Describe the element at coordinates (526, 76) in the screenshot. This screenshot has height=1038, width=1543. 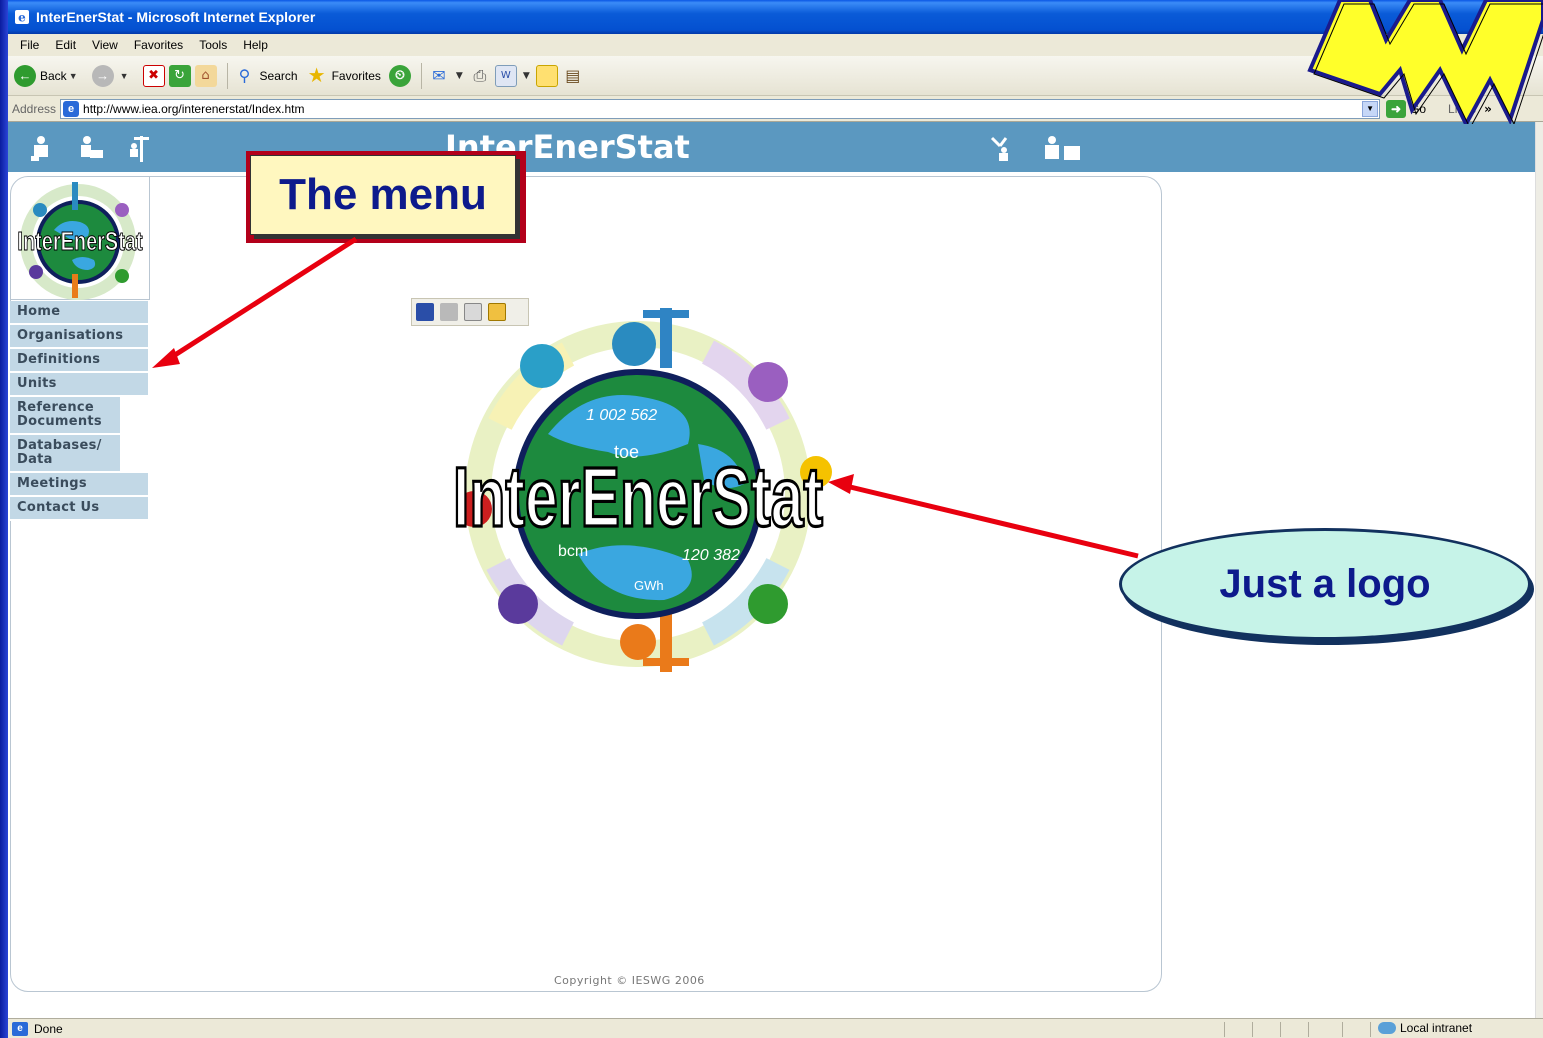
I see `edit-dropdown-icon: ▼` at that location.